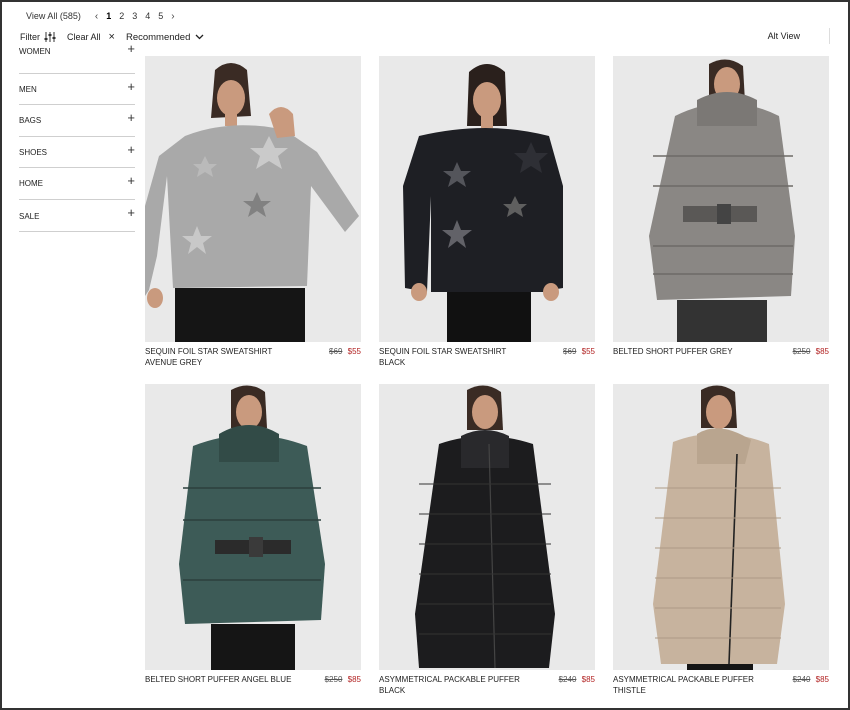 The width and height of the screenshot is (850, 710). What do you see at coordinates (721, 358) in the screenshot?
I see `product-info: BELTED SHORT PUFFER GREY $250 $85` at bounding box center [721, 358].